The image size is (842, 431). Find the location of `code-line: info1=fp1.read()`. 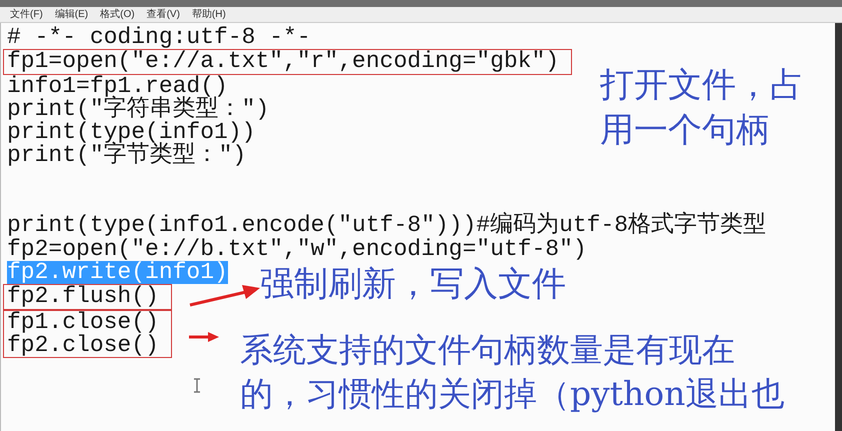

code-line: info1=fp1.read() is located at coordinates (117, 86).